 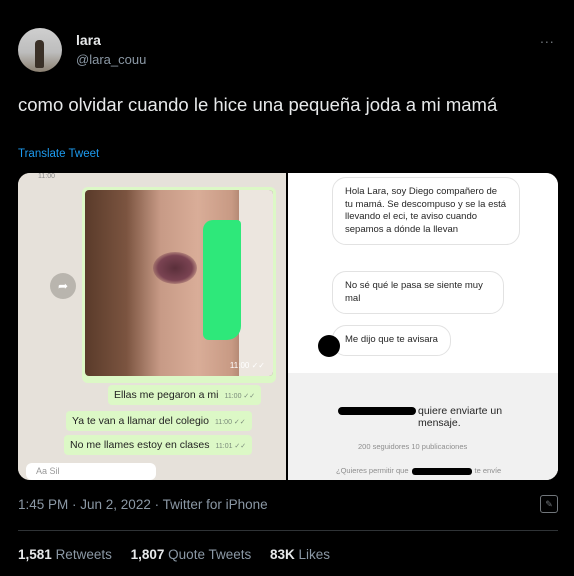 What do you see at coordinates (300, 554) in the screenshot?
I see `likes-count: 83K Likes` at bounding box center [300, 554].